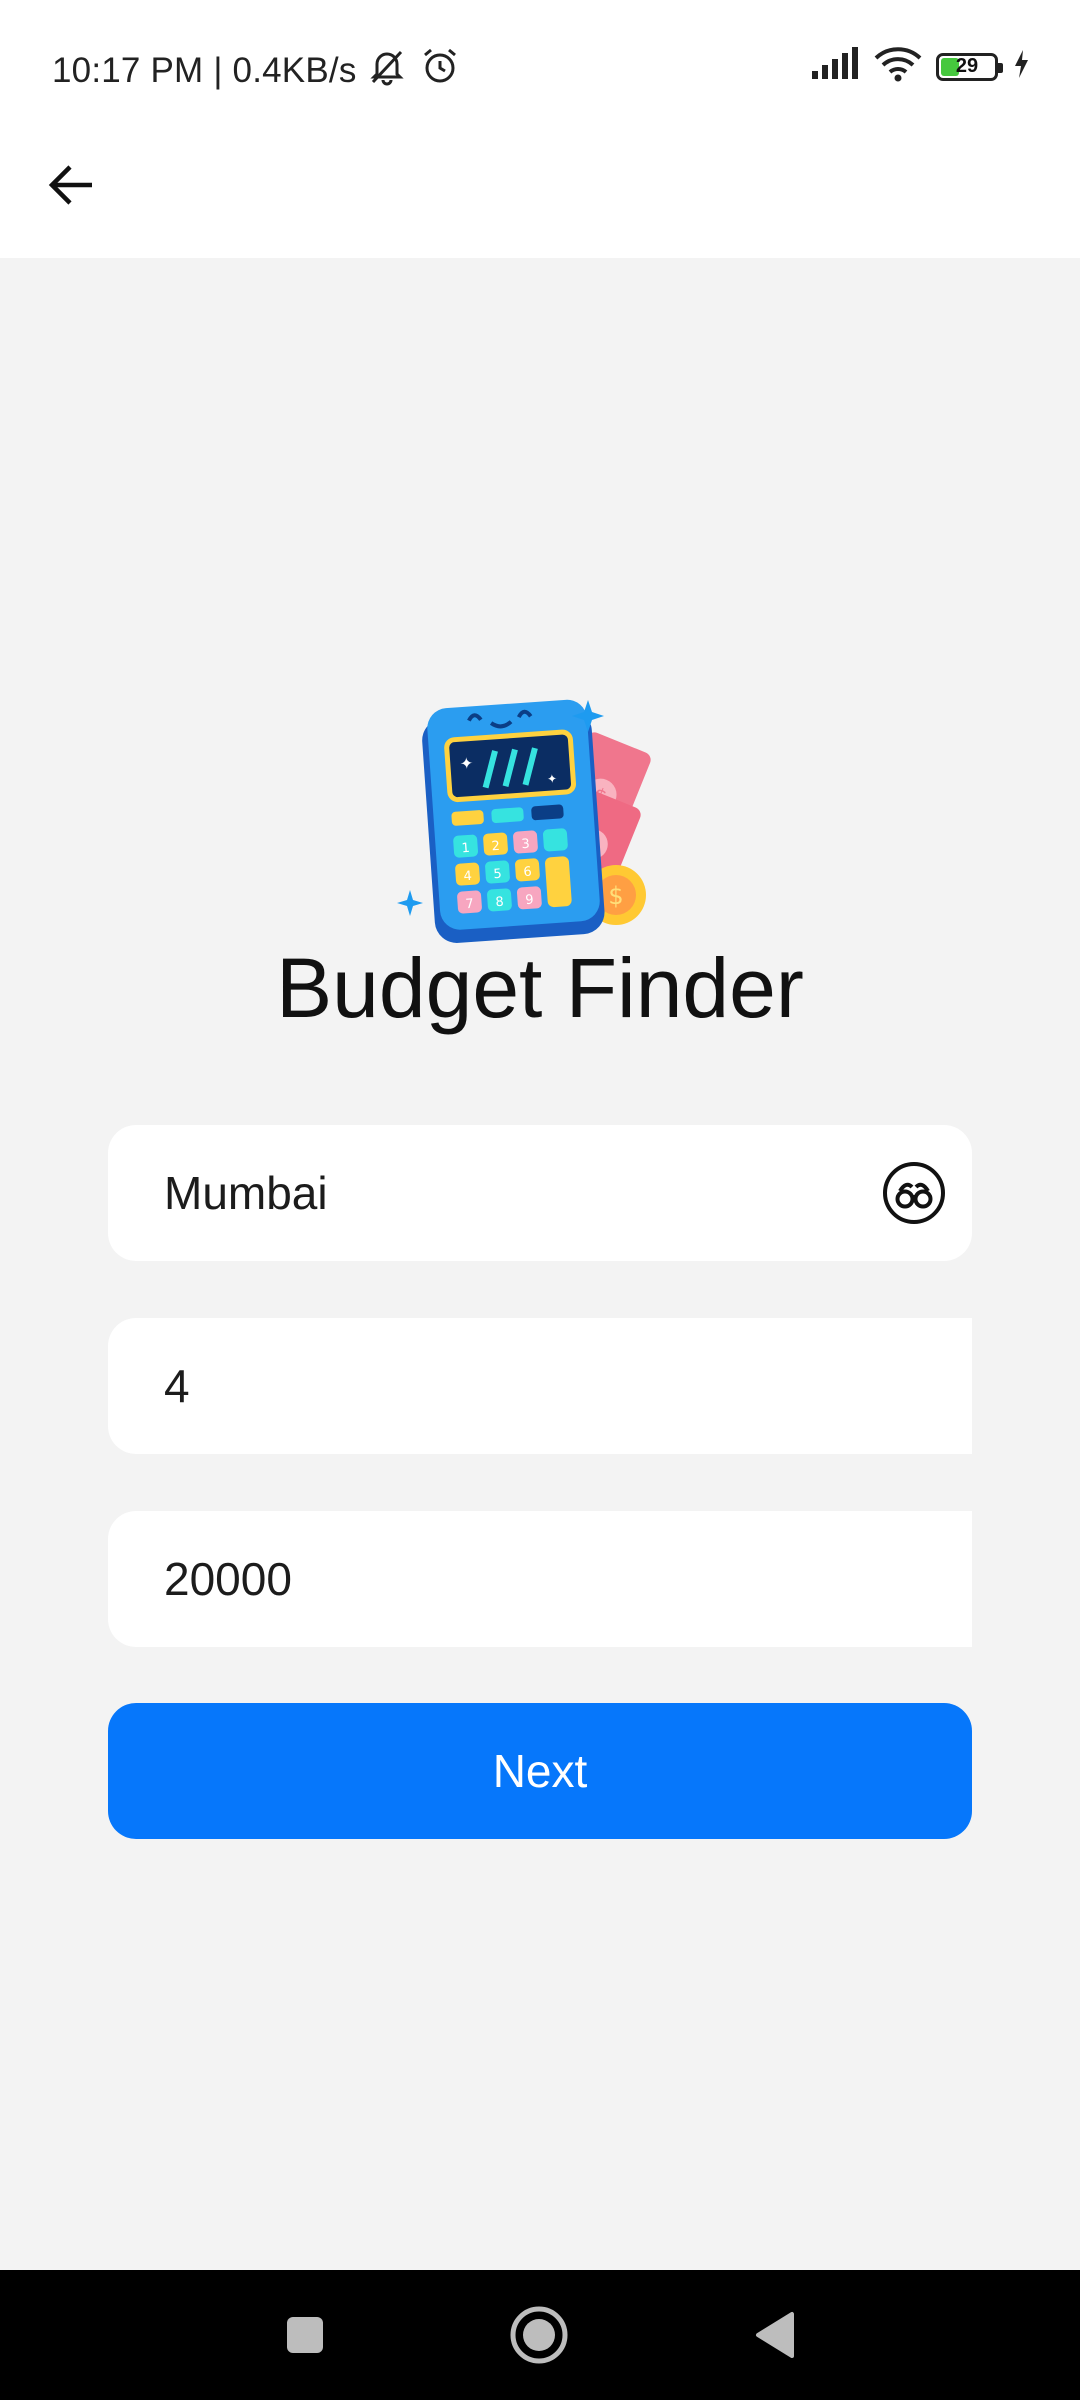 The width and height of the screenshot is (1080, 2400). Describe the element at coordinates (497, 875) in the screenshot. I see `svg-text: 5` at that location.